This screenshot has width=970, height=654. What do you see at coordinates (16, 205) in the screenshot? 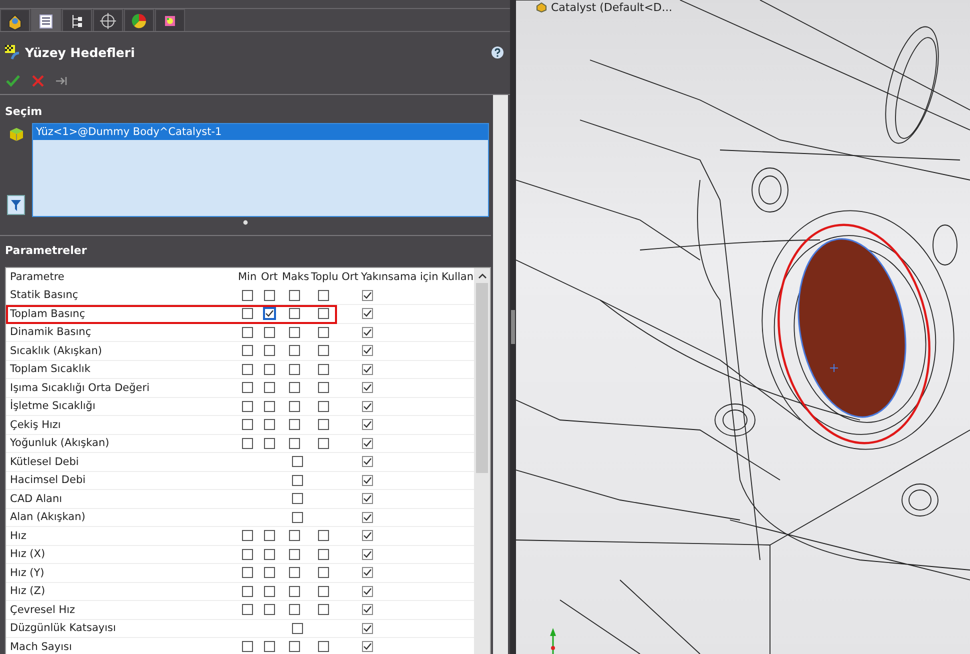
I see `filter-button` at bounding box center [16, 205].